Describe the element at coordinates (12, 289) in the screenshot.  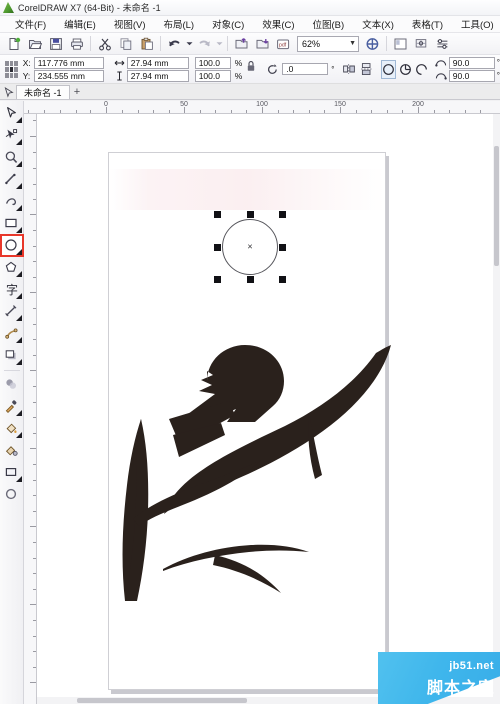
I see `text-tool: 字` at that location.